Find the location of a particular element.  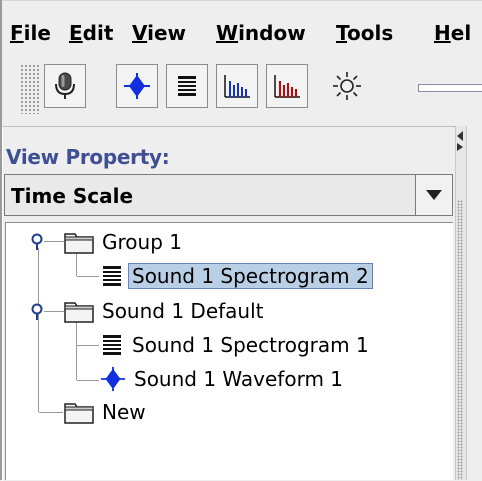

brightness-control is located at coordinates (347, 86).